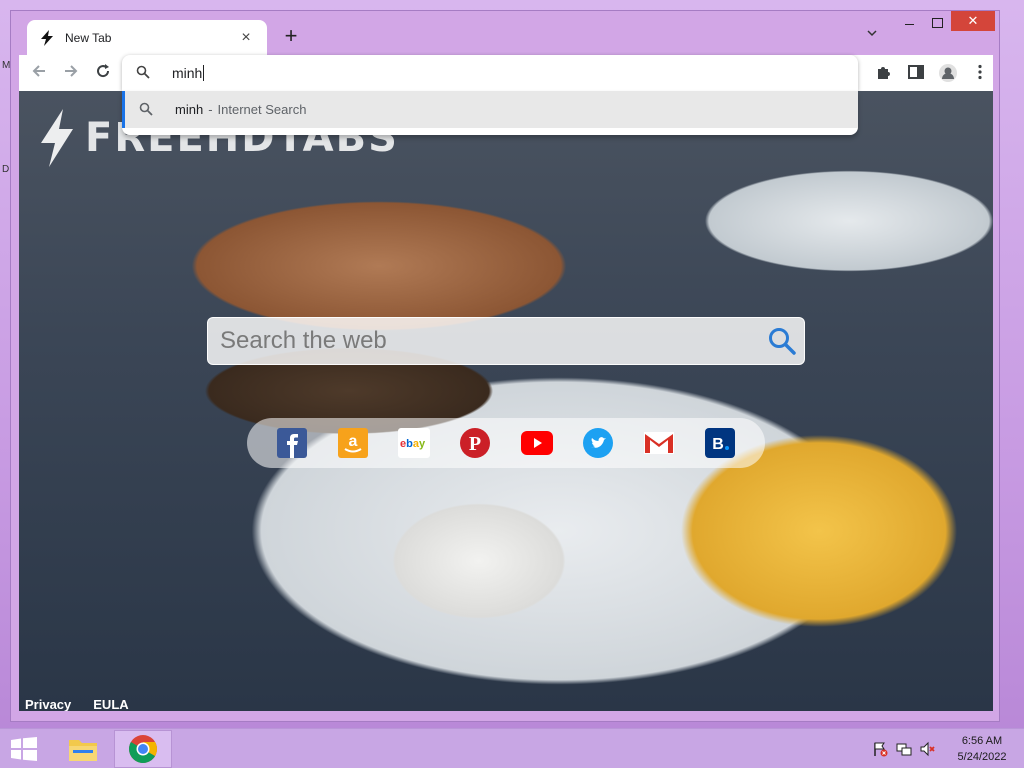  I want to click on twitter-icon, so click(598, 443).